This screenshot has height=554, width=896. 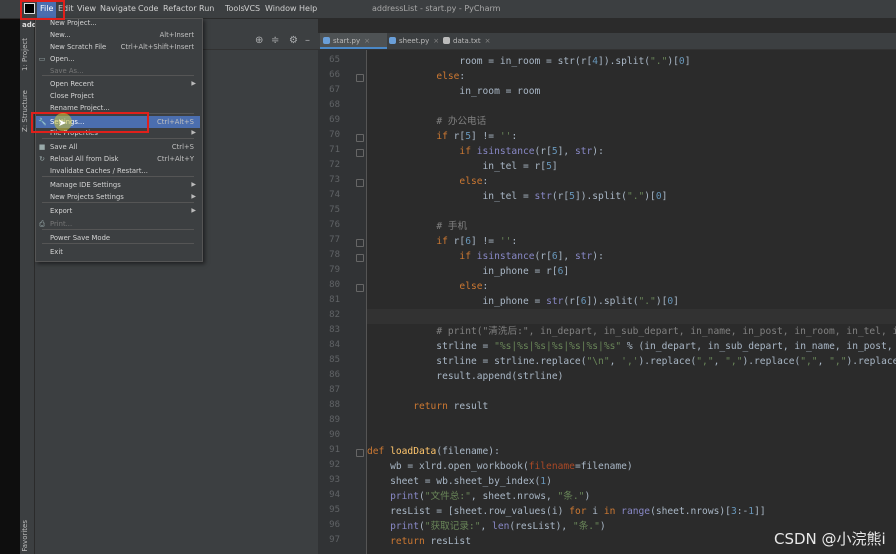 What do you see at coordinates (742, 511) in the screenshot?
I see `code-token: :-` at bounding box center [742, 511].